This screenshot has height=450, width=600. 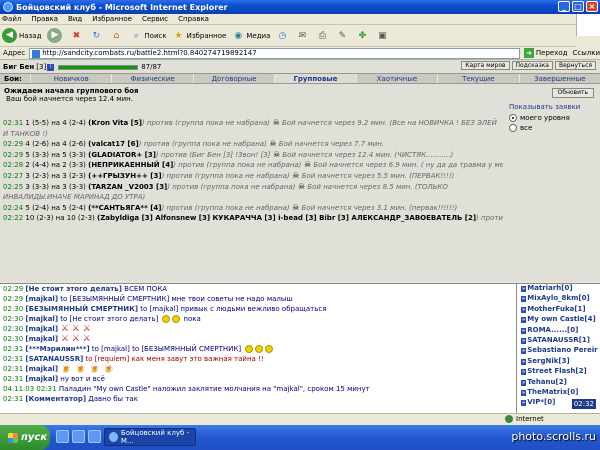 I want to click on links-label: Ссылки, so click(x=586, y=53).